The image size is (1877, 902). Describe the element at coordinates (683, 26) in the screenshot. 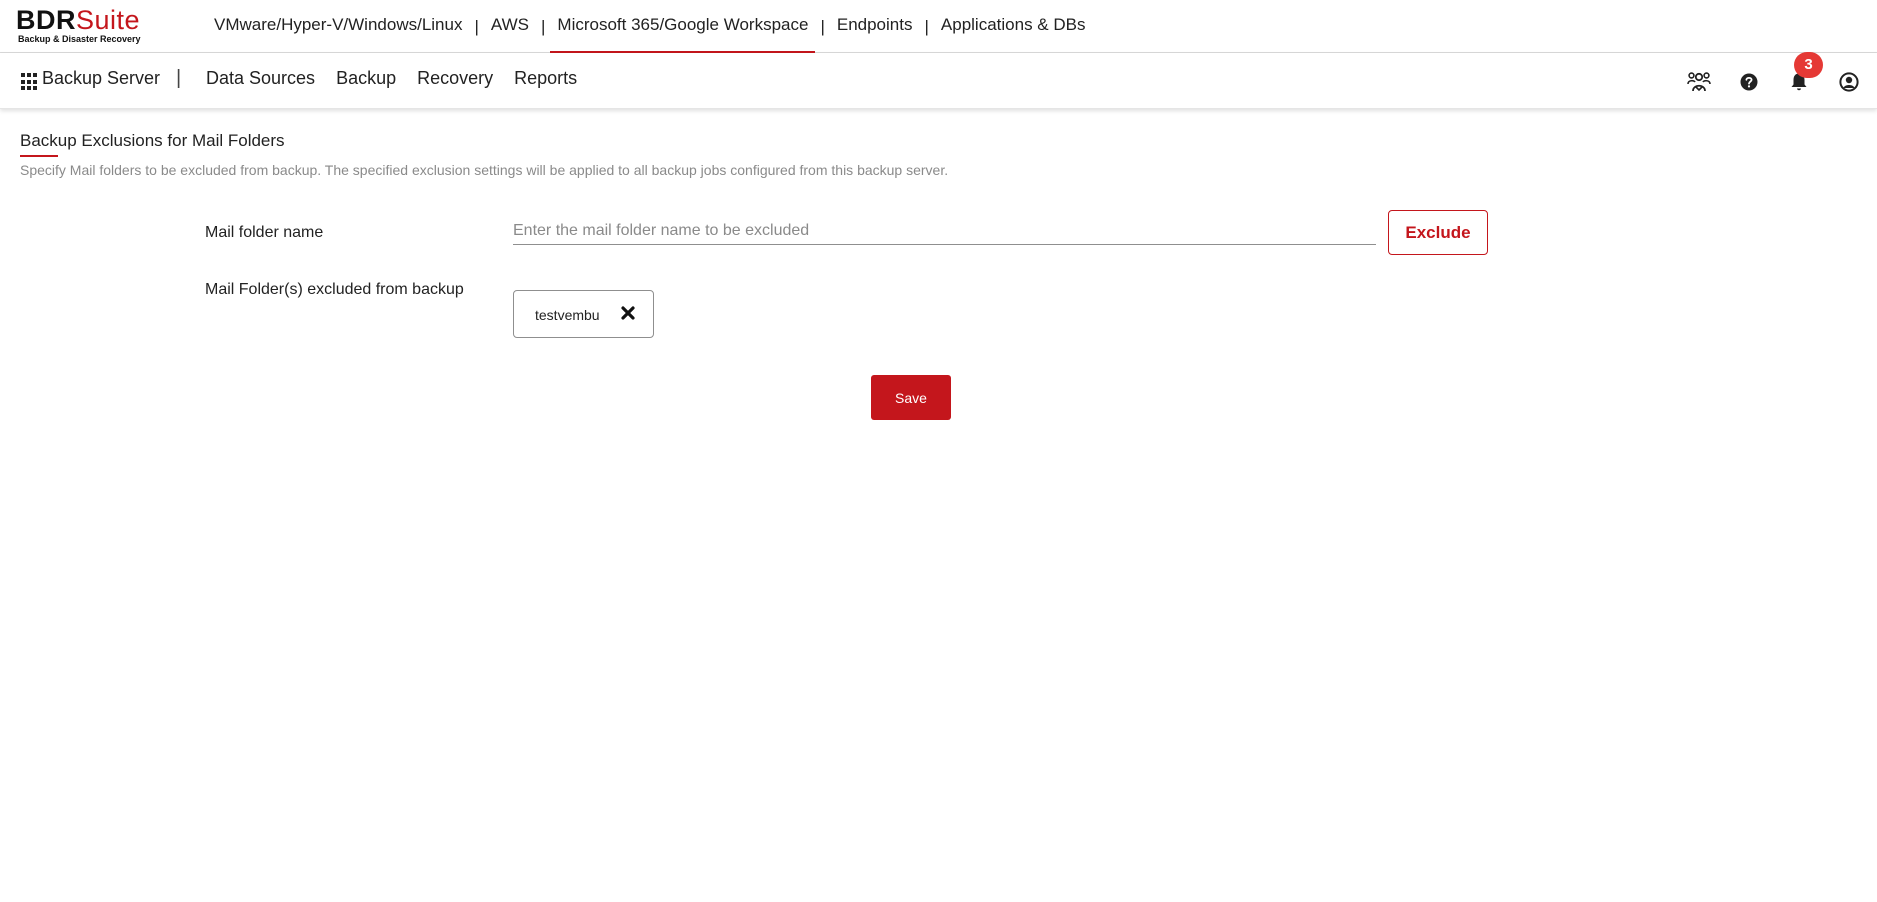

I see `product-tab-microsoft-365: Microsoft 365/Google Workspace` at that location.